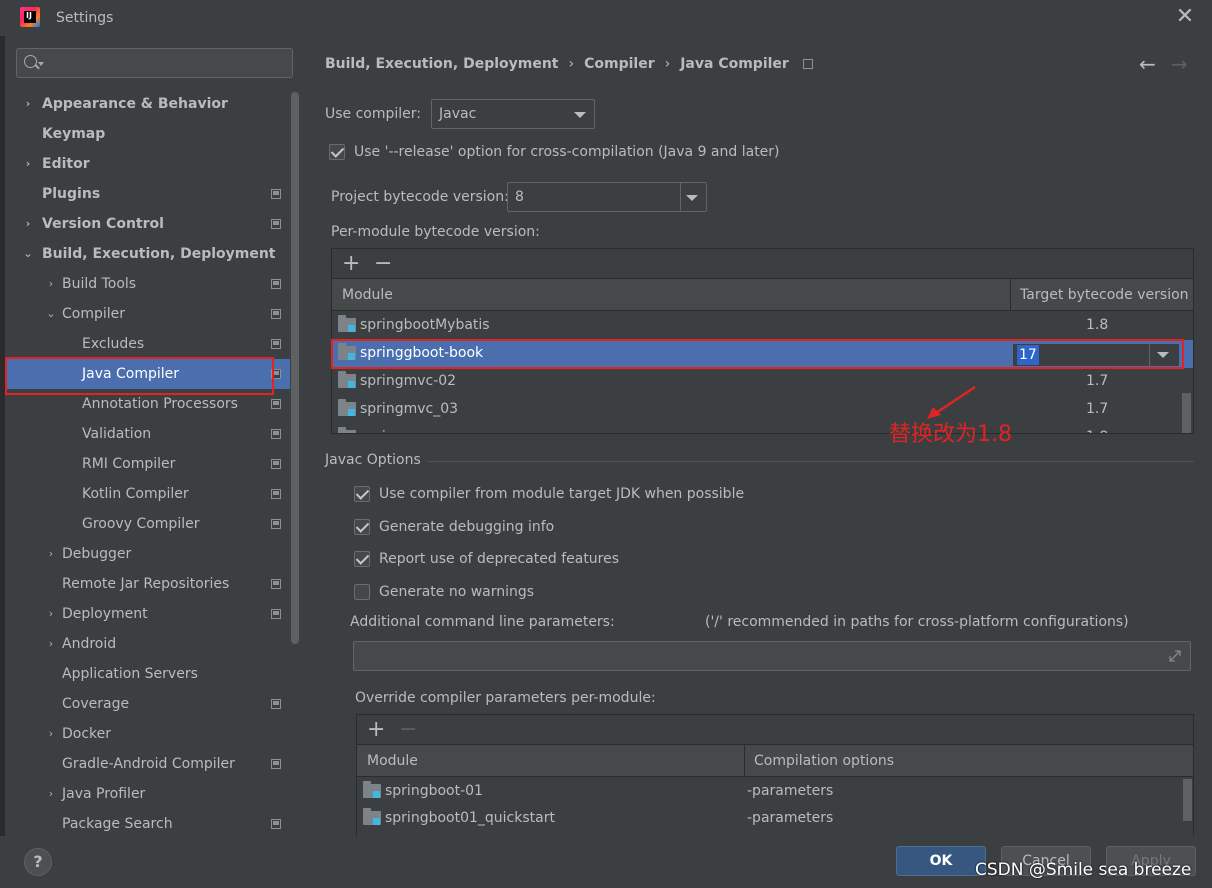 This screenshot has width=1212, height=888. I want to click on table-row: springboot-01 -parameters, so click(775, 792).